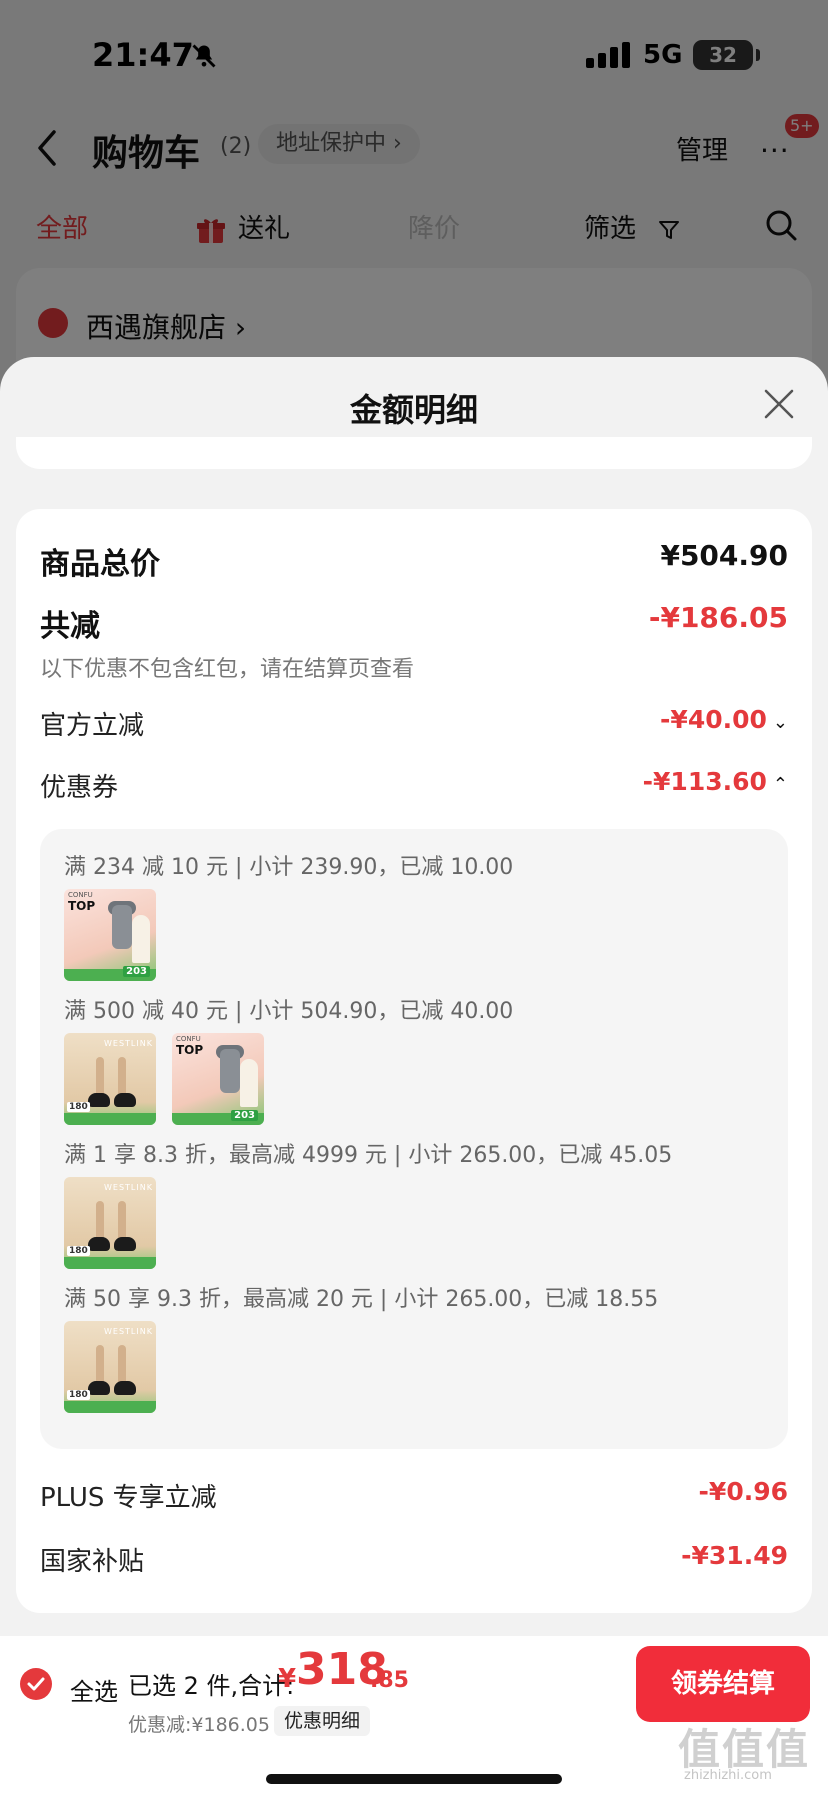 This screenshot has width=828, height=1795. What do you see at coordinates (94, 1689) in the screenshot?
I see `select-all-label: 全选` at bounding box center [94, 1689].